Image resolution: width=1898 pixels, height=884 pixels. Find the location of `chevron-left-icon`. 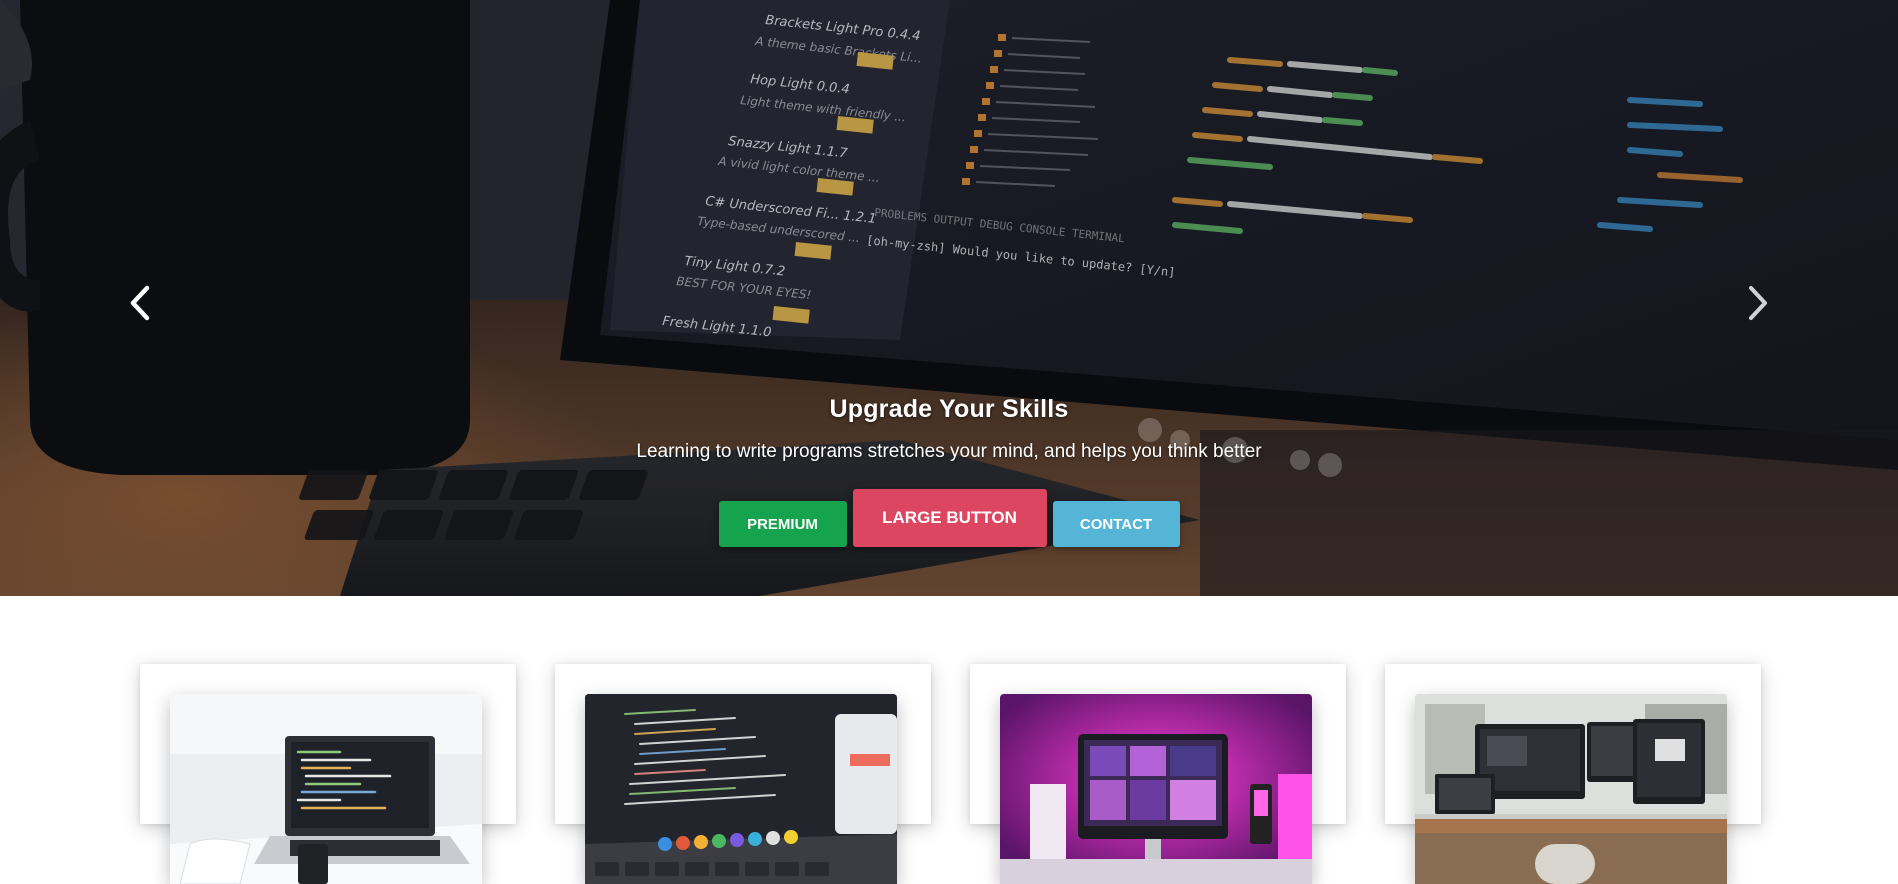

chevron-left-icon is located at coordinates (140, 305).